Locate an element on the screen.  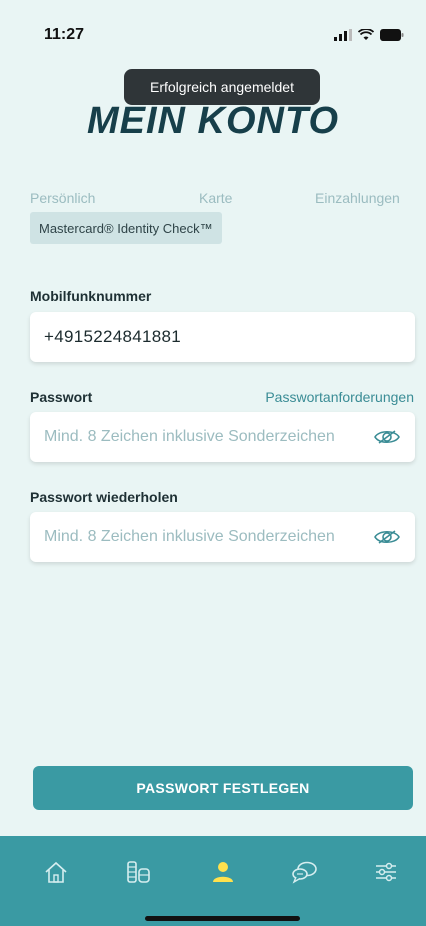
toast-message: Erfolgreich angemeldet is located at coordinates (222, 87).